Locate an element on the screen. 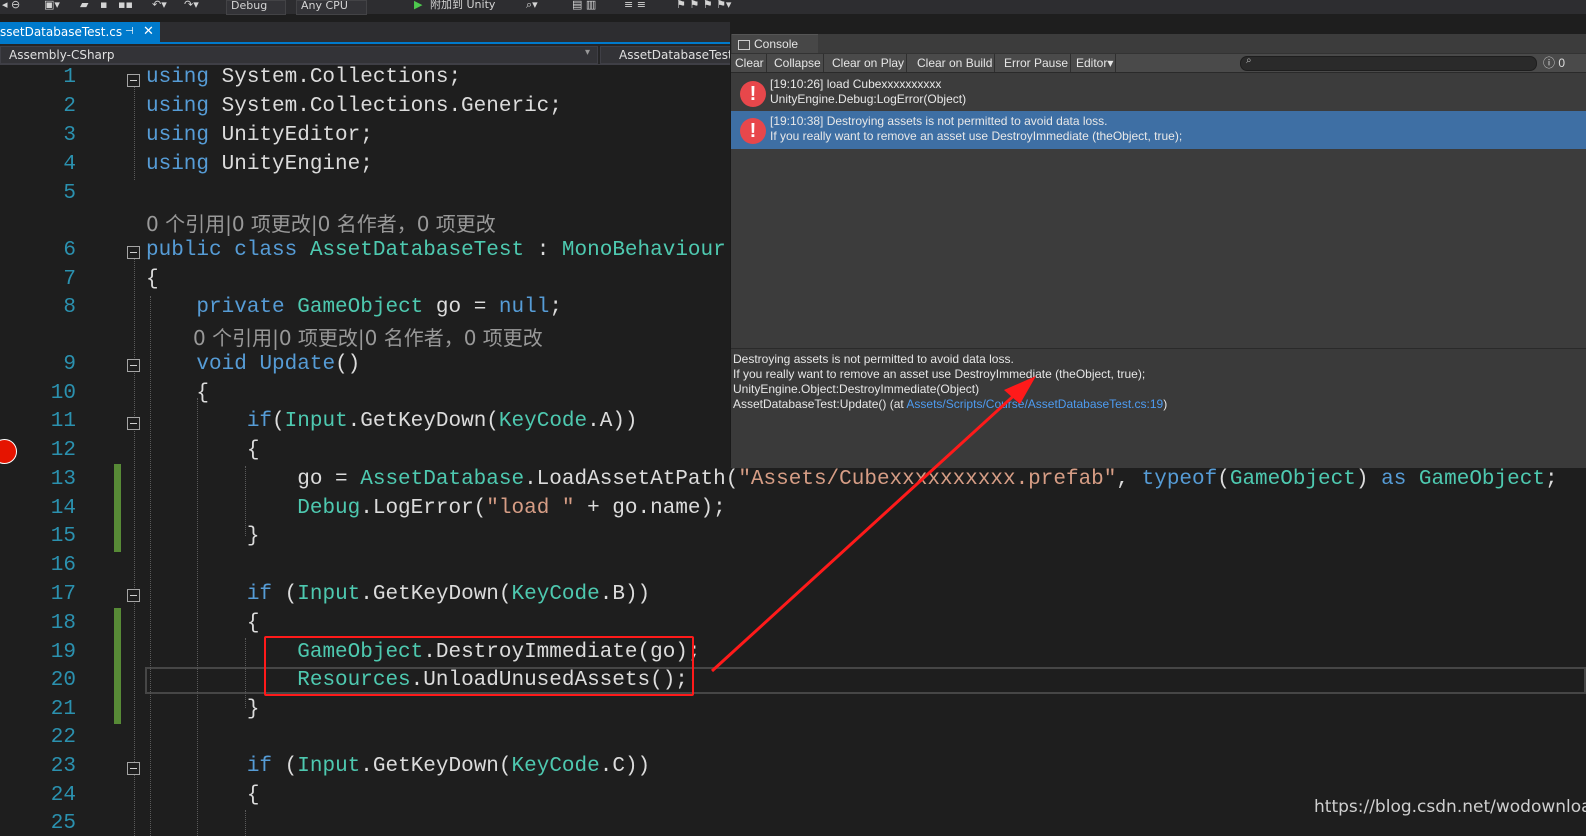 The image size is (1586, 836). code-token: GameObject is located at coordinates (1481, 479).